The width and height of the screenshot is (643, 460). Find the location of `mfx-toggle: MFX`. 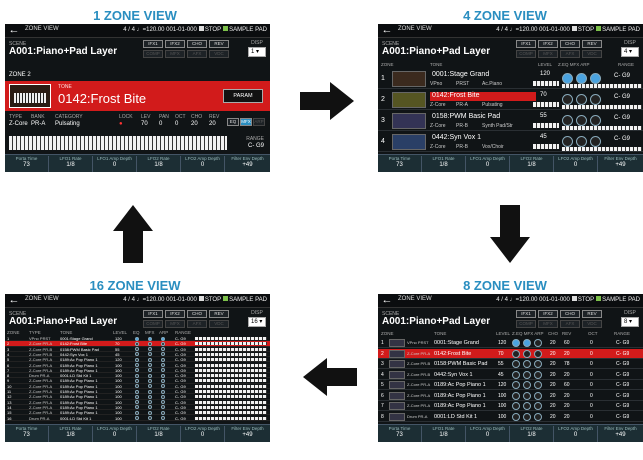

mfx-toggle: MFX is located at coordinates (246, 122).